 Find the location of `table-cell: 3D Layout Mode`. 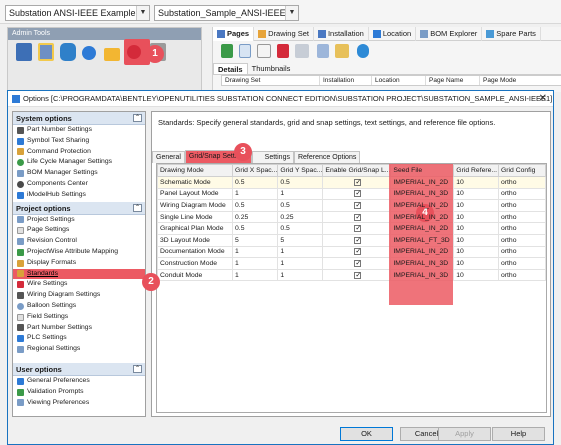

table-cell: 3D Layout Mode is located at coordinates (195, 240).